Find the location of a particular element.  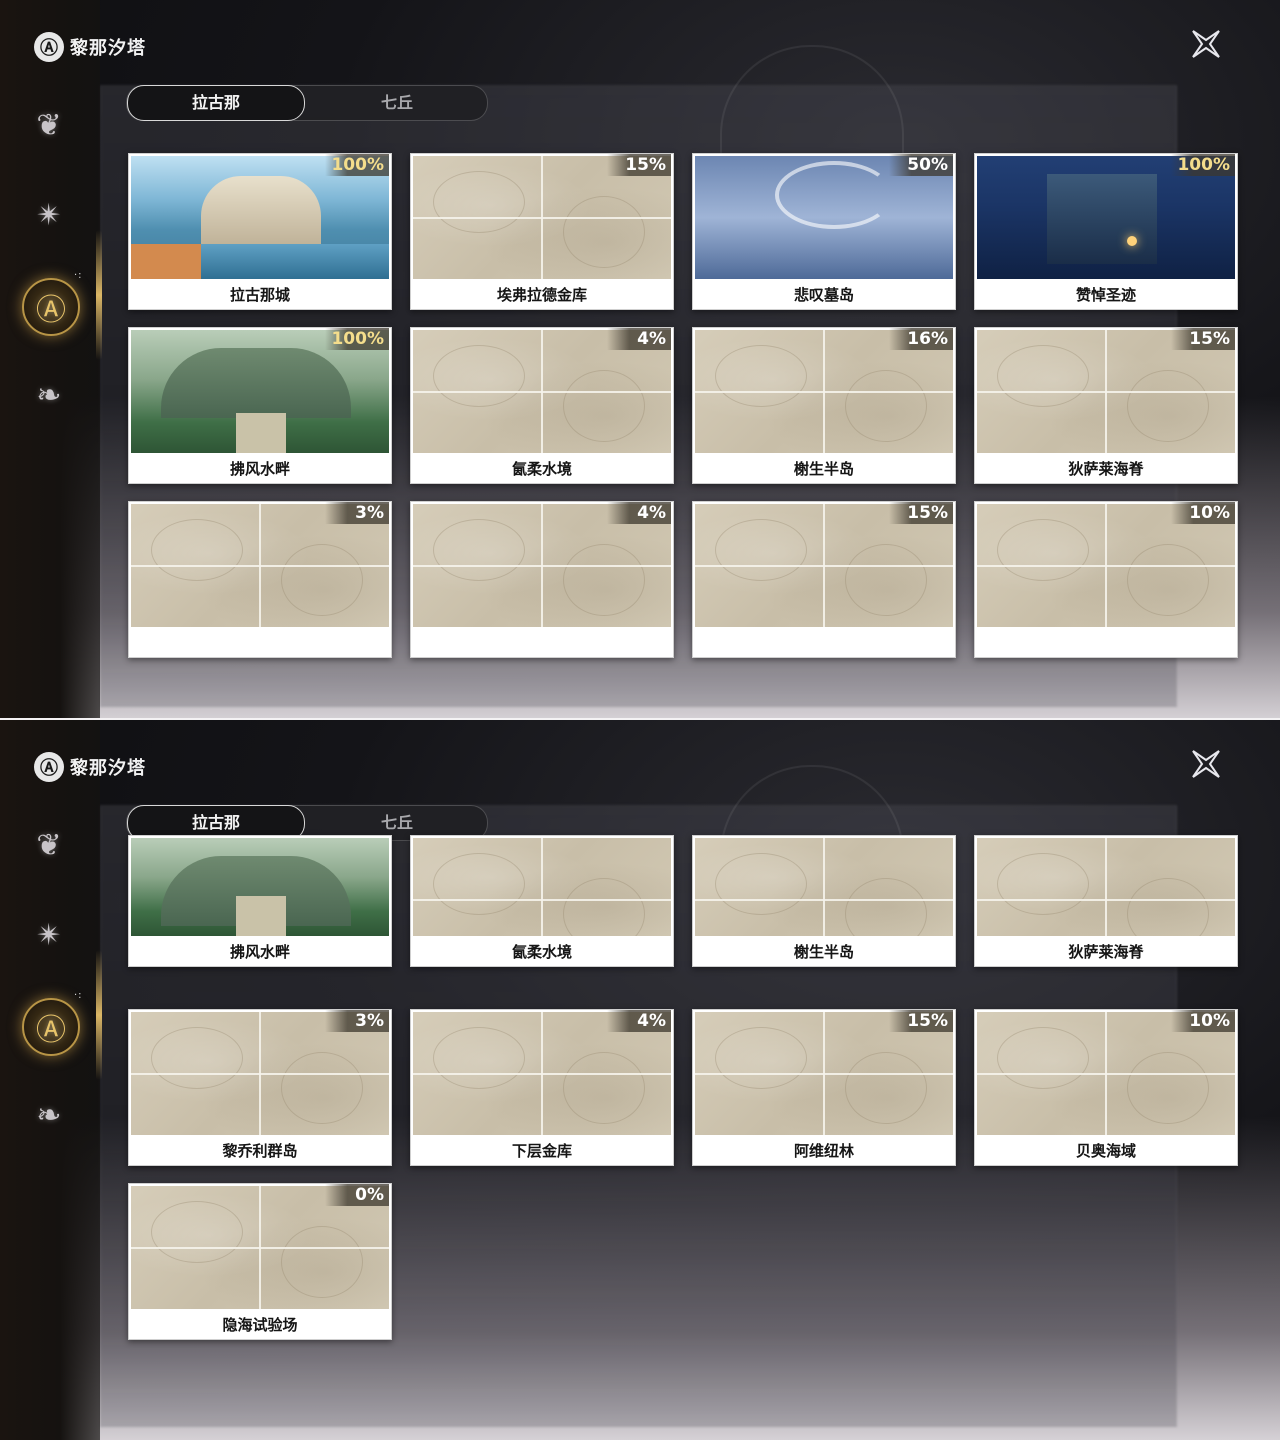

location-card: 拂风水畔 is located at coordinates (260, 901).